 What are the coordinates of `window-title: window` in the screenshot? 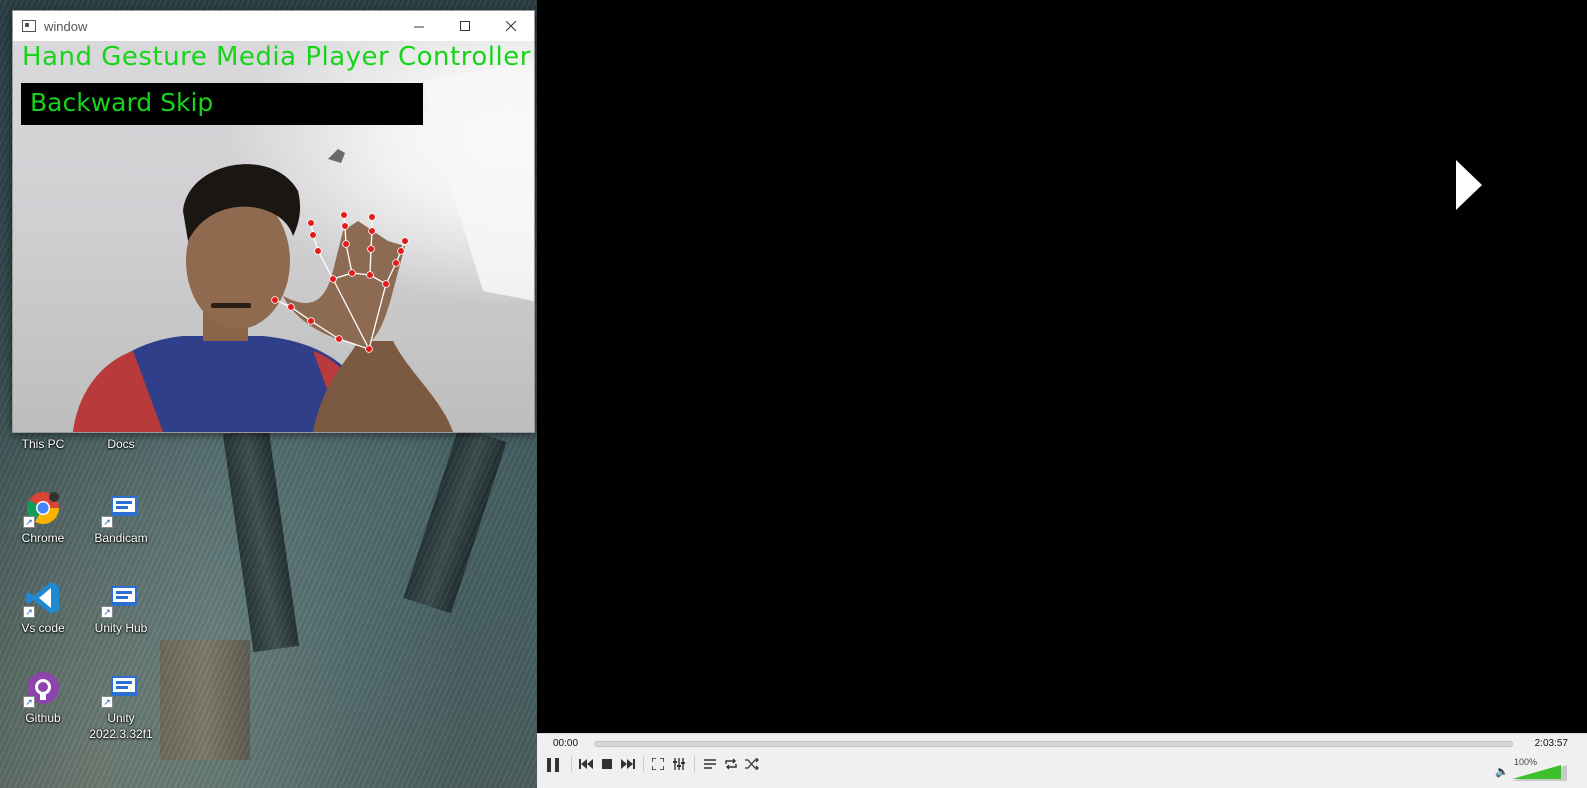 It's located at (66, 26).